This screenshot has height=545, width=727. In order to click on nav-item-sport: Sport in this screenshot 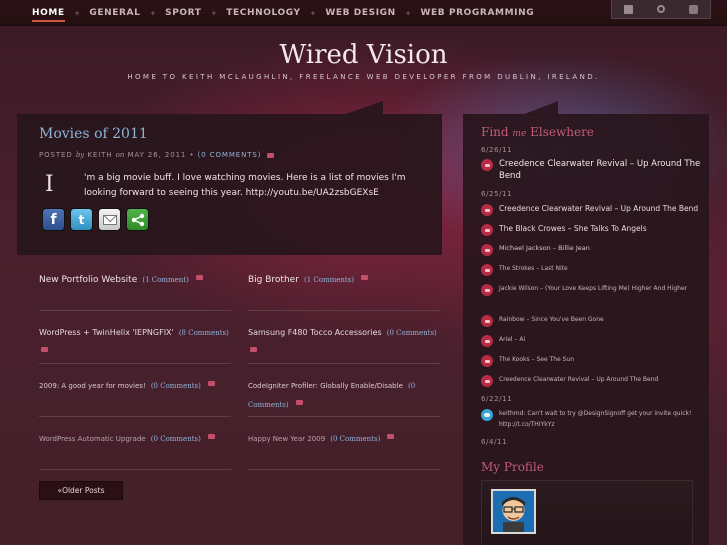, I will do `click(183, 13)`.